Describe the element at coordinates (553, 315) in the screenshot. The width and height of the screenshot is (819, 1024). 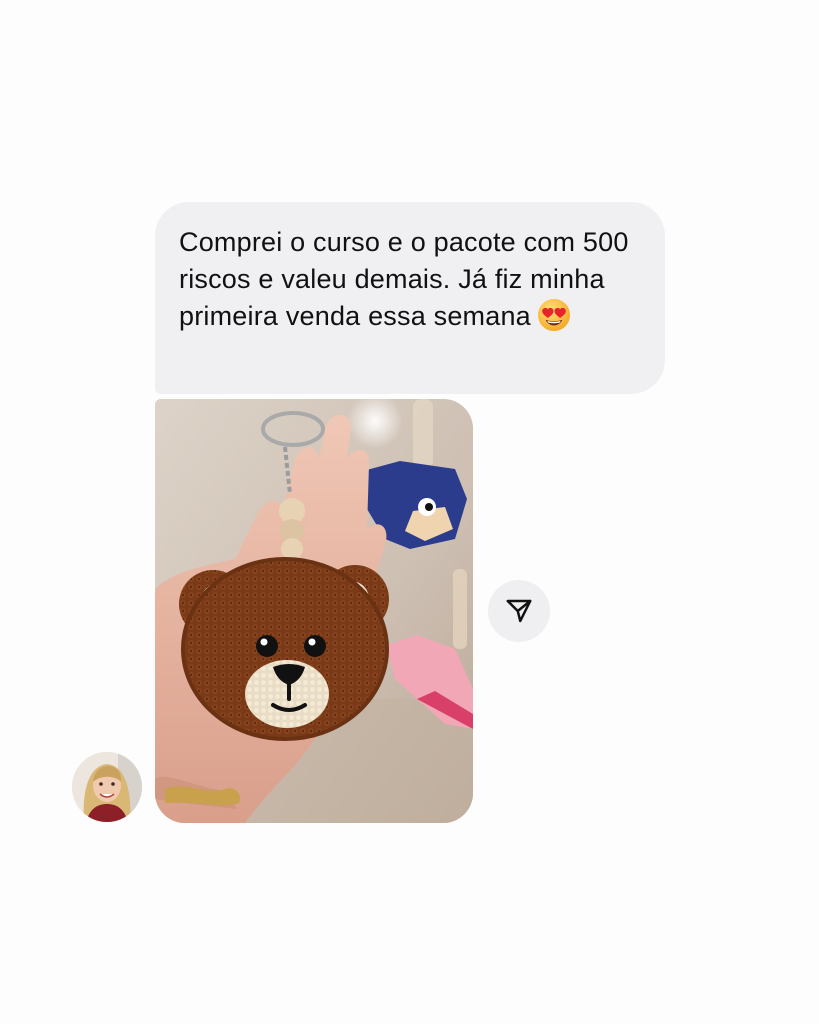
I see `heart-eyes-emoji-icon` at that location.